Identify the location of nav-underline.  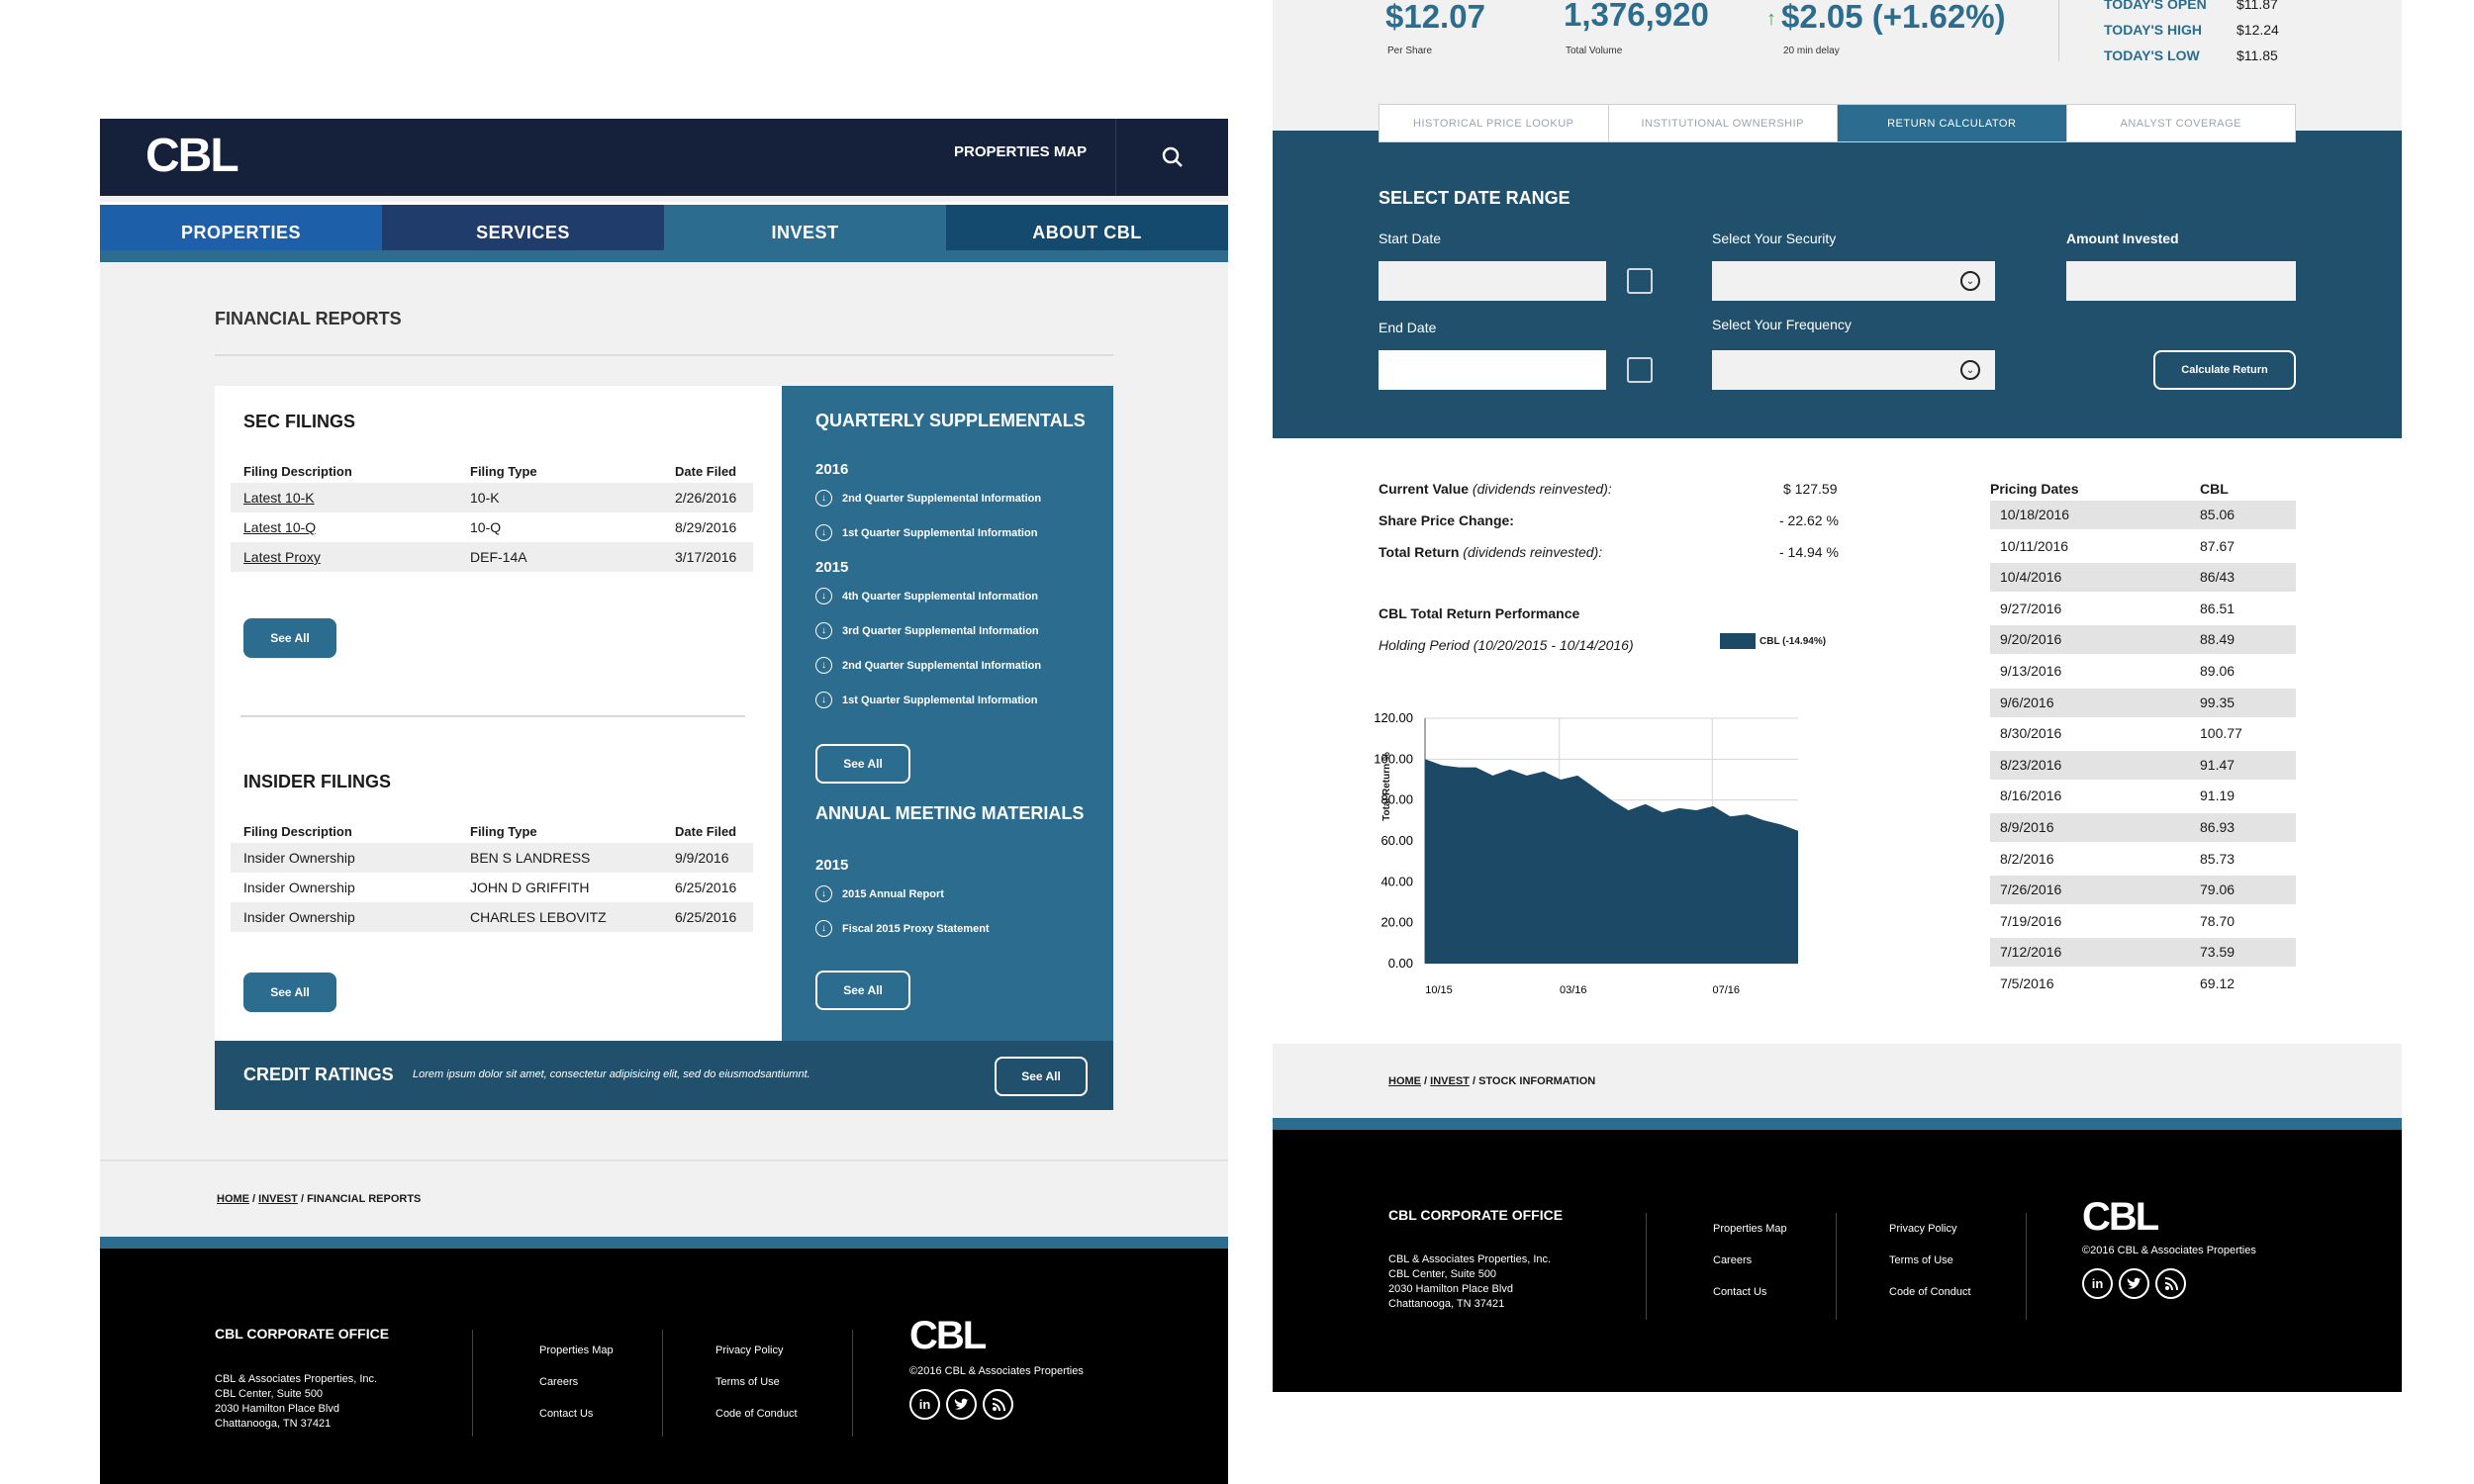
(664, 256).